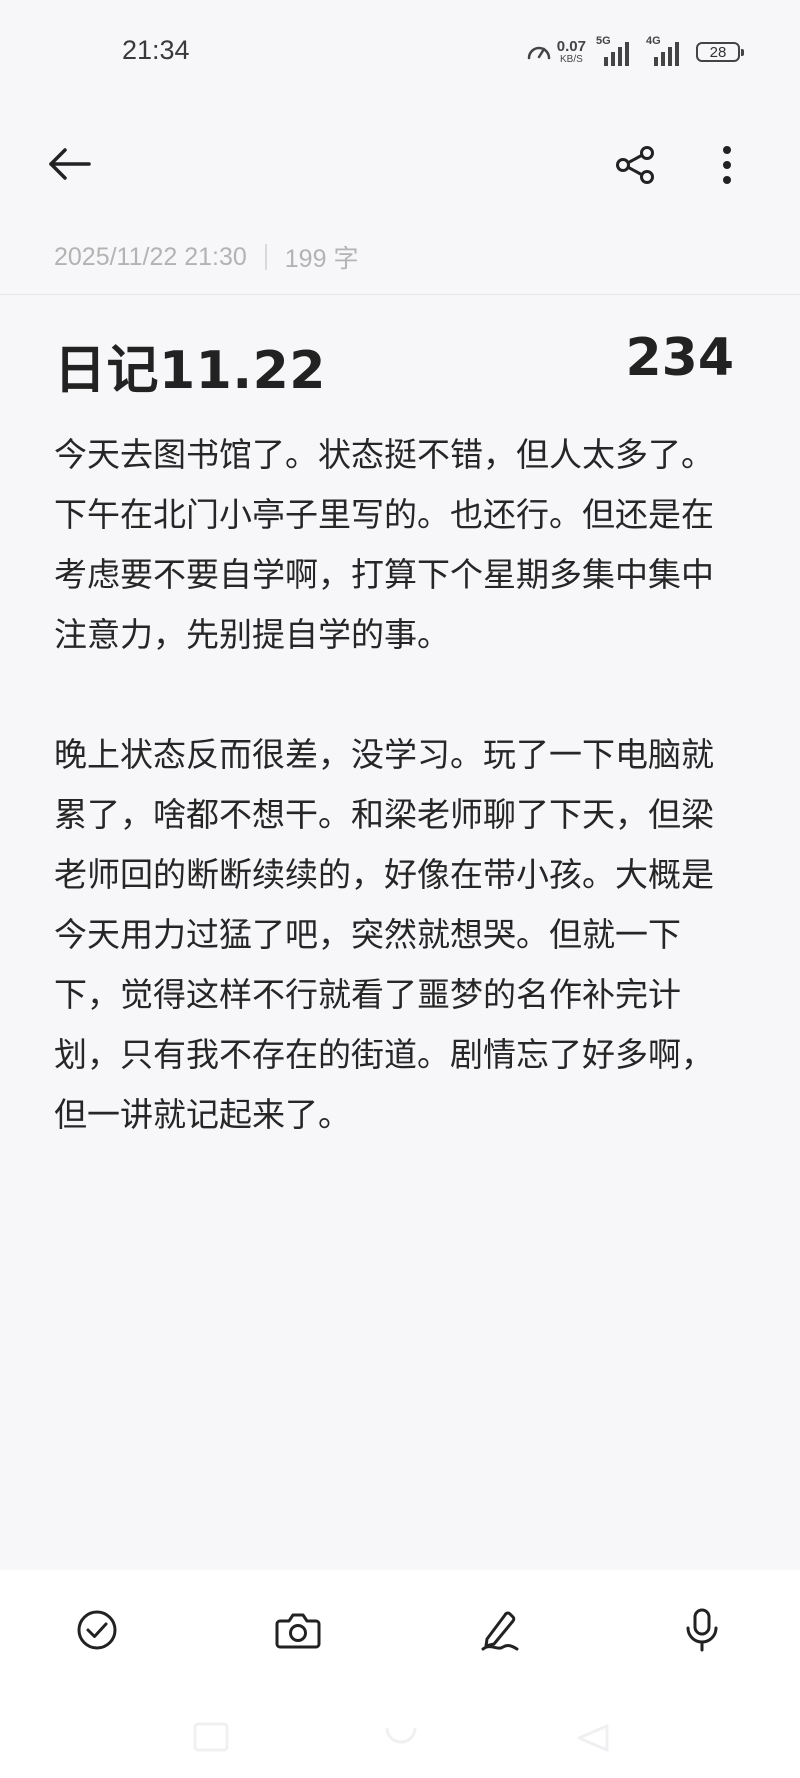  I want to click on share-icon, so click(635, 165).